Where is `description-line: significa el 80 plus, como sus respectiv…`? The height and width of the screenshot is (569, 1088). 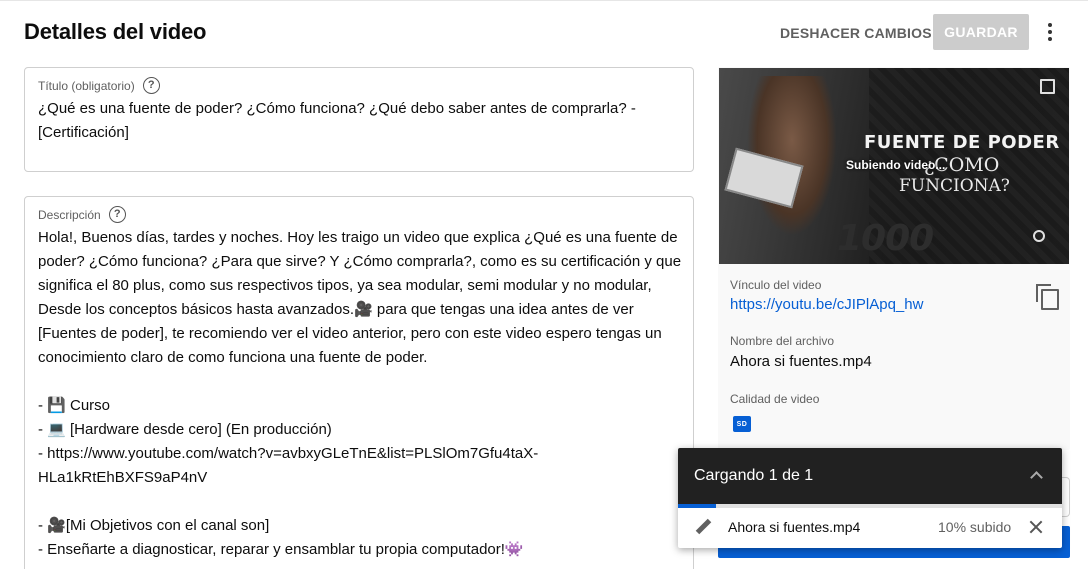 description-line: significa el 80 plus, como sus respectiv… is located at coordinates (345, 285).